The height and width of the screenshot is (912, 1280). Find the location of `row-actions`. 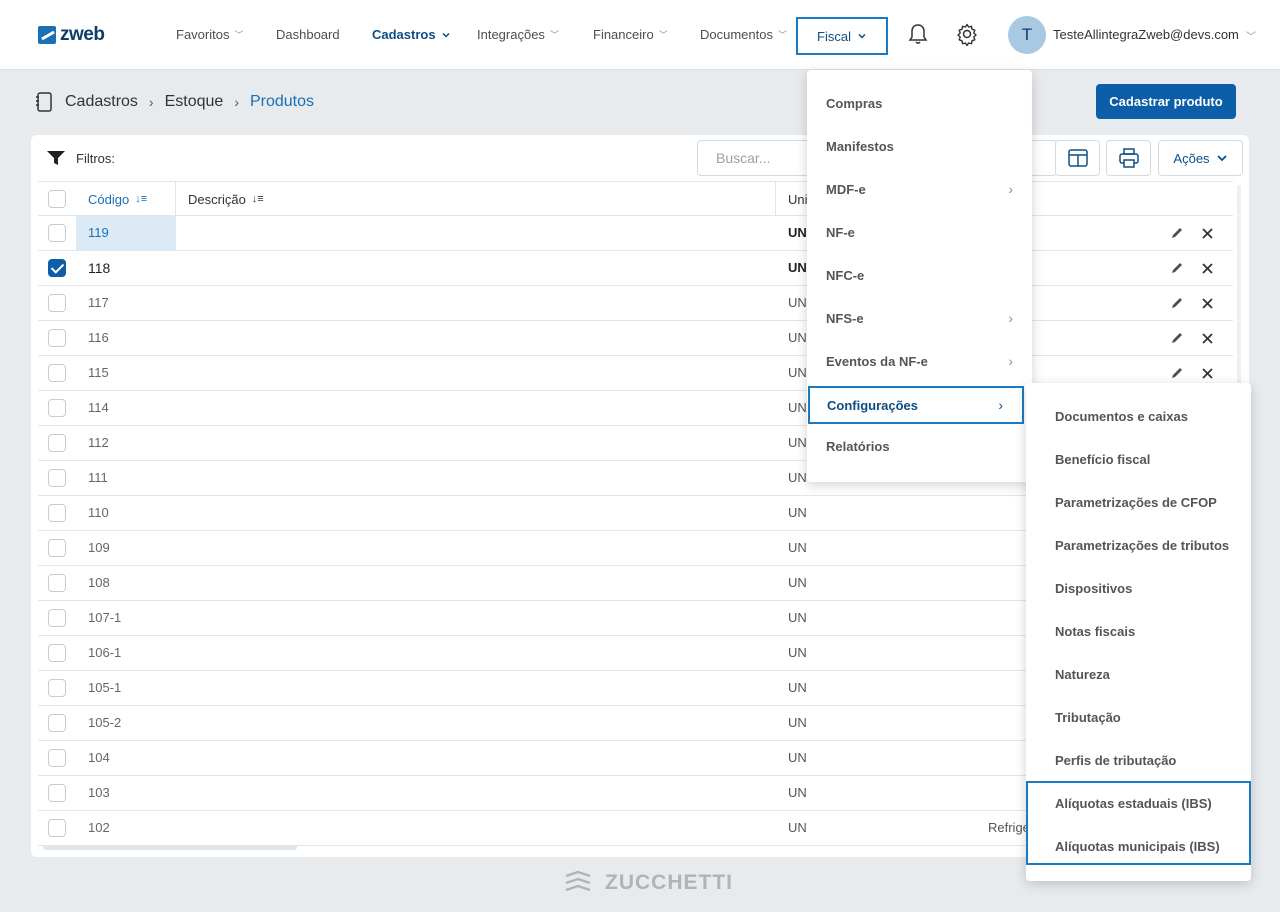

row-actions is located at coordinates (1191, 373).